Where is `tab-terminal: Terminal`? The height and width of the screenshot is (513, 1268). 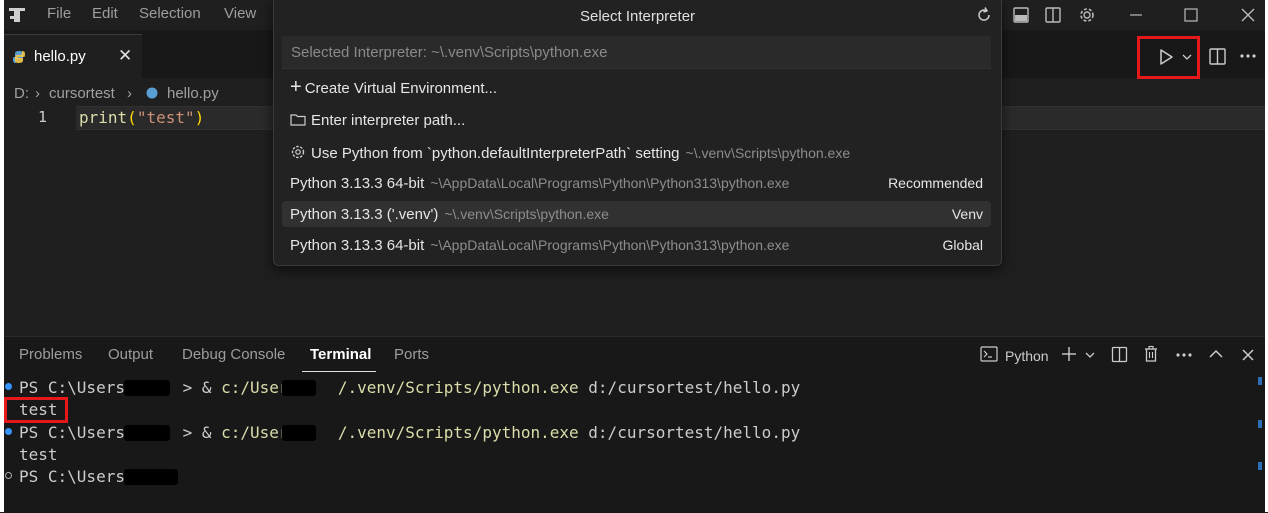
tab-terminal: Terminal is located at coordinates (340, 354).